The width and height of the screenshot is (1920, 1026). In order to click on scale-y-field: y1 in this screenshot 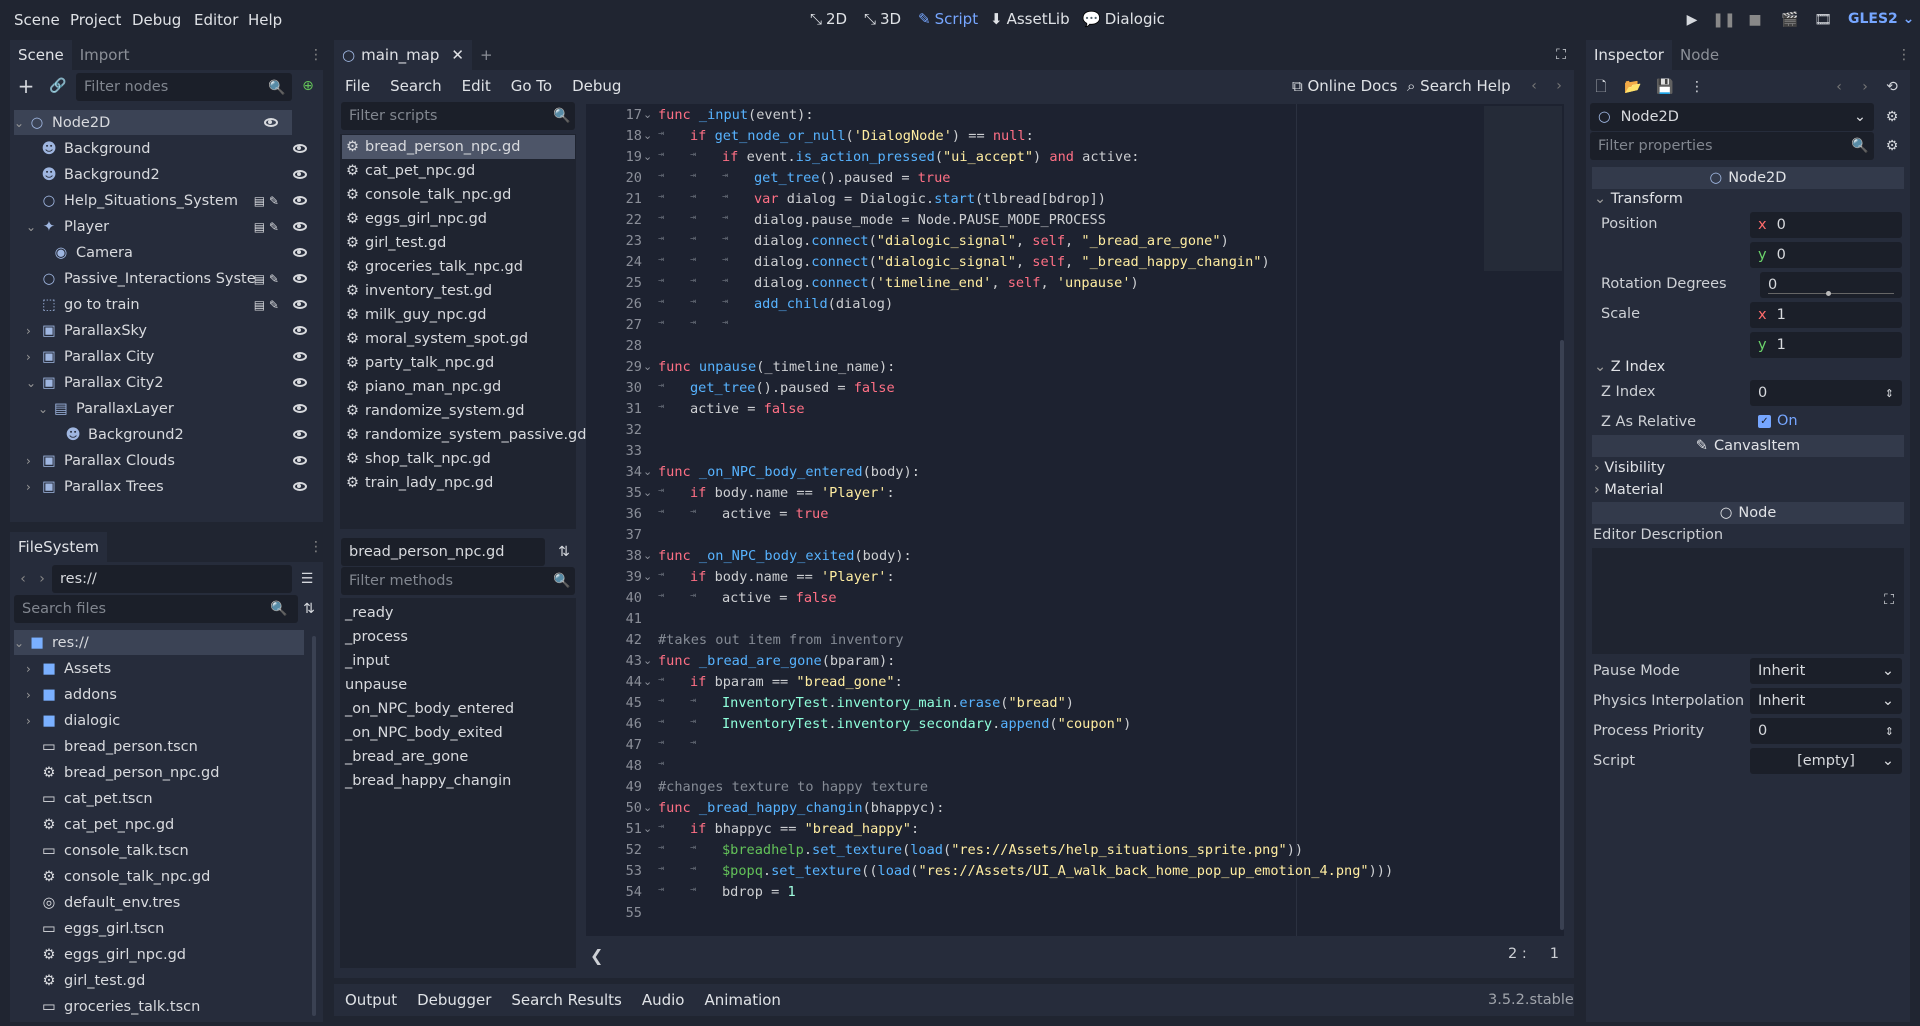, I will do `click(1826, 345)`.